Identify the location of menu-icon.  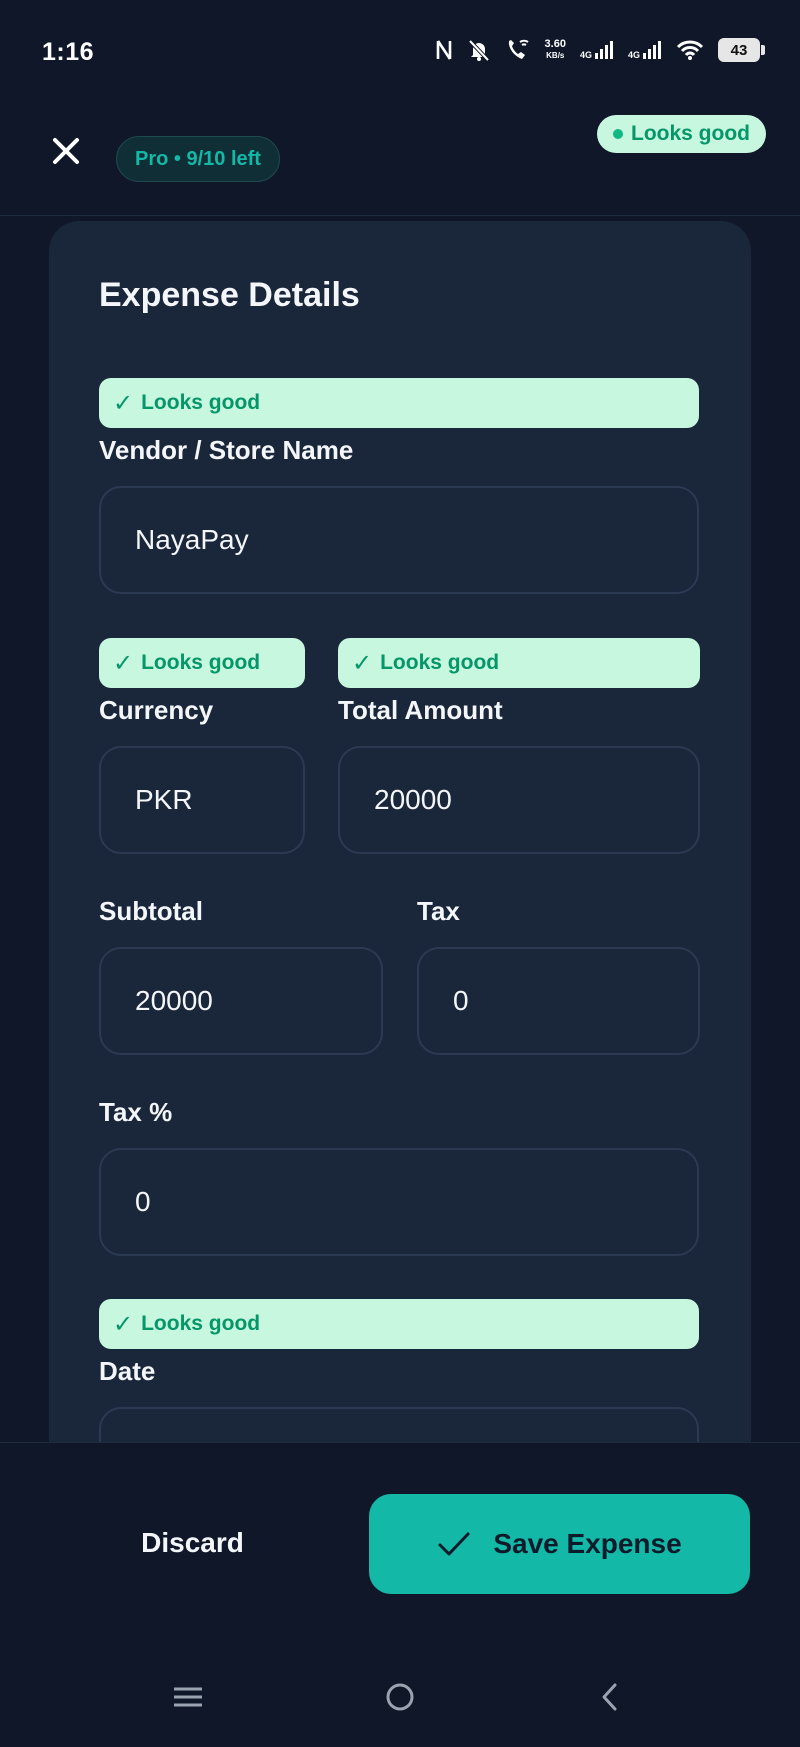
(188, 1697).